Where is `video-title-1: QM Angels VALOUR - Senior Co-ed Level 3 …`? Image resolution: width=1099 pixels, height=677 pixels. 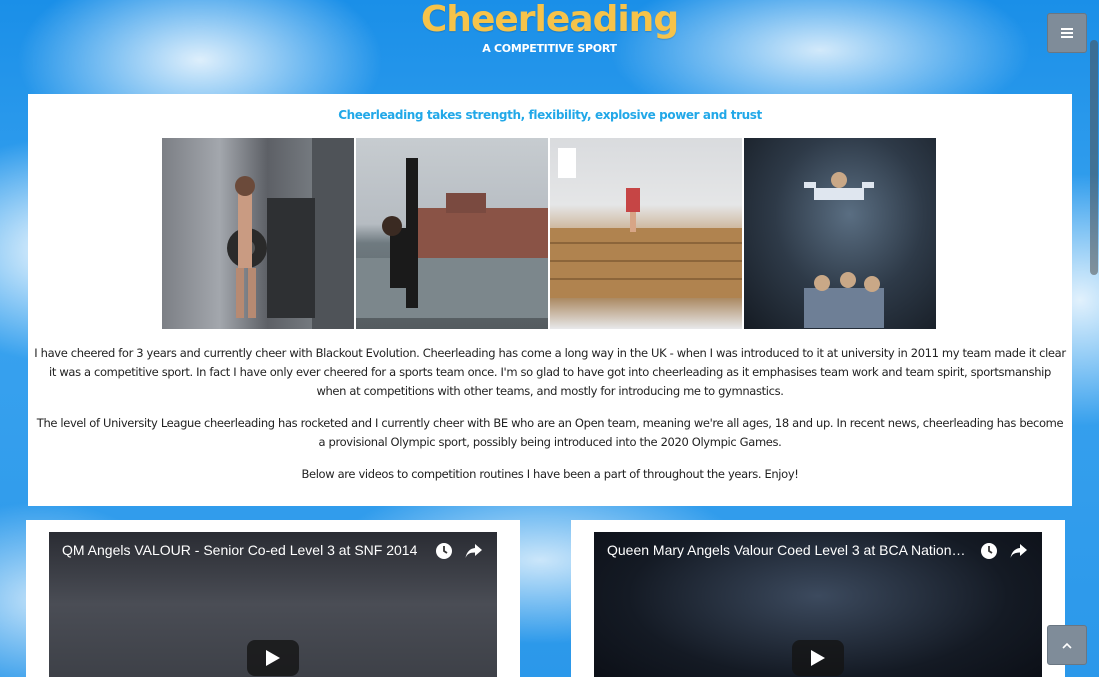
video-title-1: QM Angels VALOUR - Senior Co-ed Level 3 … is located at coordinates (242, 550).